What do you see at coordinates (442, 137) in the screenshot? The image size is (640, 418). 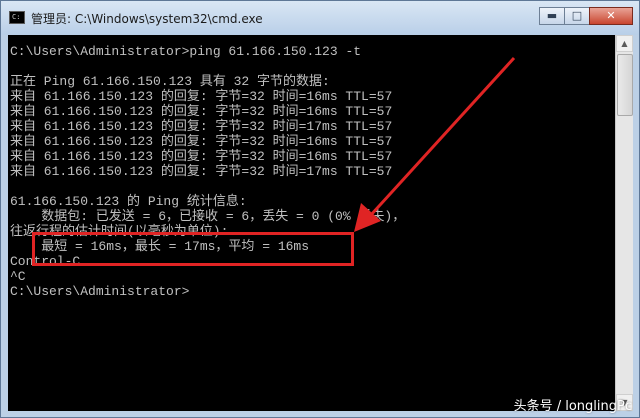 I see `annotation-arrow-shaft` at bounding box center [442, 137].